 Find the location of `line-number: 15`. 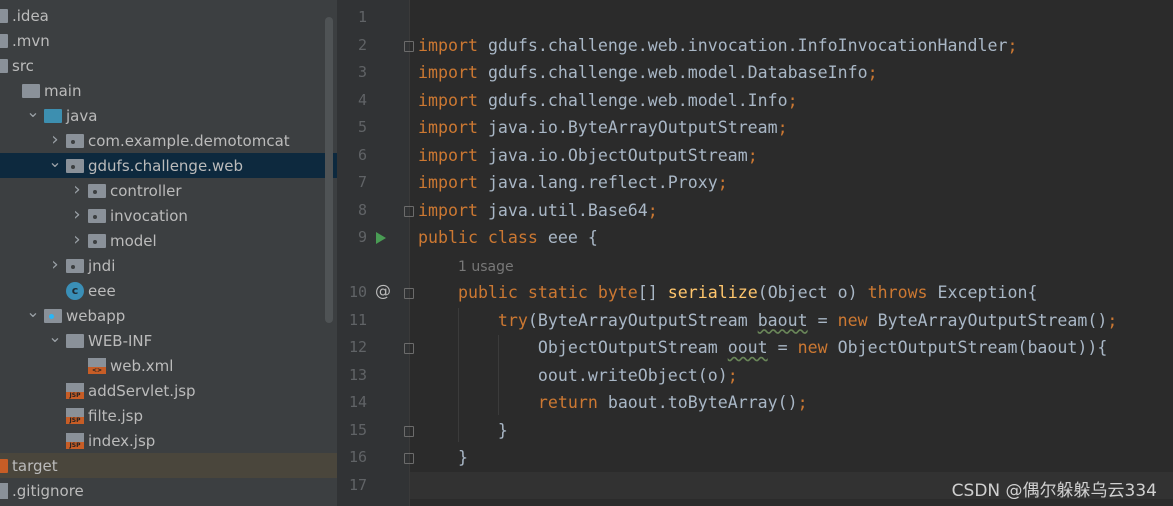

line-number: 15 is located at coordinates (357, 429).